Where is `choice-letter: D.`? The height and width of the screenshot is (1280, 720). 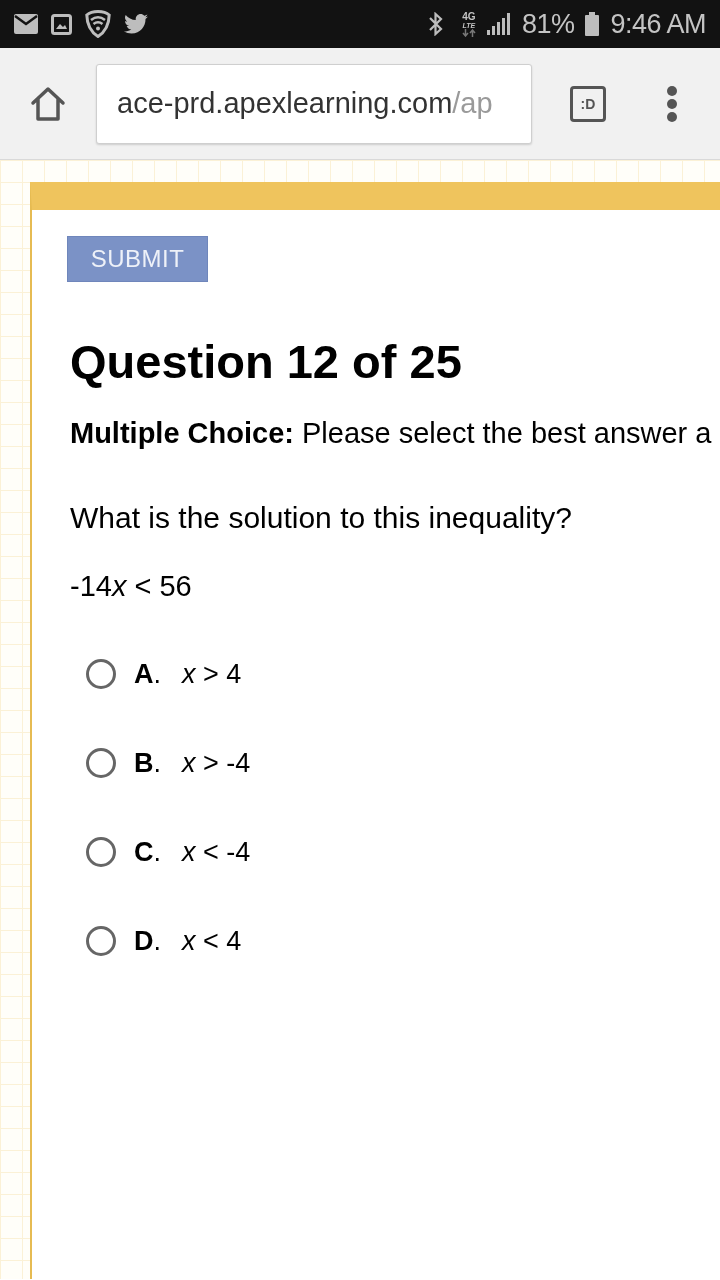
choice-letter: D. is located at coordinates (148, 941).